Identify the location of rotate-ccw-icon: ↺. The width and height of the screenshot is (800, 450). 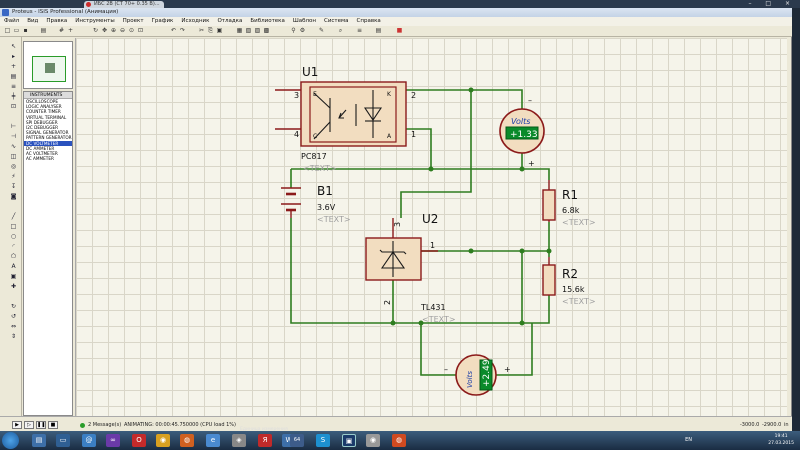
(13, 316).